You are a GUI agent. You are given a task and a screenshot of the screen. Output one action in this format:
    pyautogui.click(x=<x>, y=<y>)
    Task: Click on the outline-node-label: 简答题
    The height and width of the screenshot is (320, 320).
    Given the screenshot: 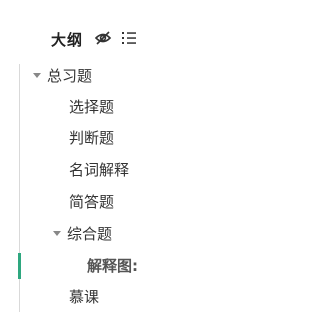 What is the action you would take?
    pyautogui.click(x=92, y=202)
    